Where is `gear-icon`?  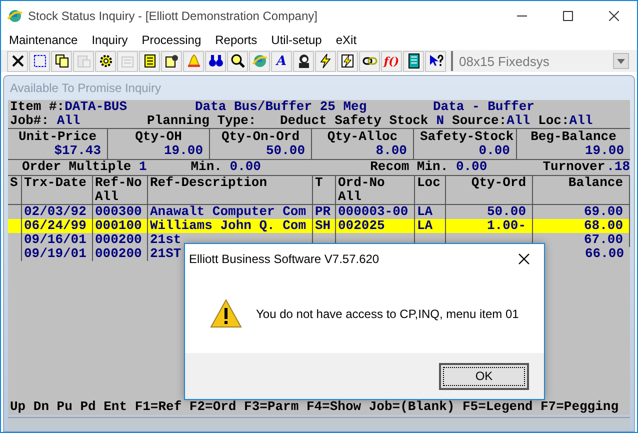
gear-icon is located at coordinates (106, 61).